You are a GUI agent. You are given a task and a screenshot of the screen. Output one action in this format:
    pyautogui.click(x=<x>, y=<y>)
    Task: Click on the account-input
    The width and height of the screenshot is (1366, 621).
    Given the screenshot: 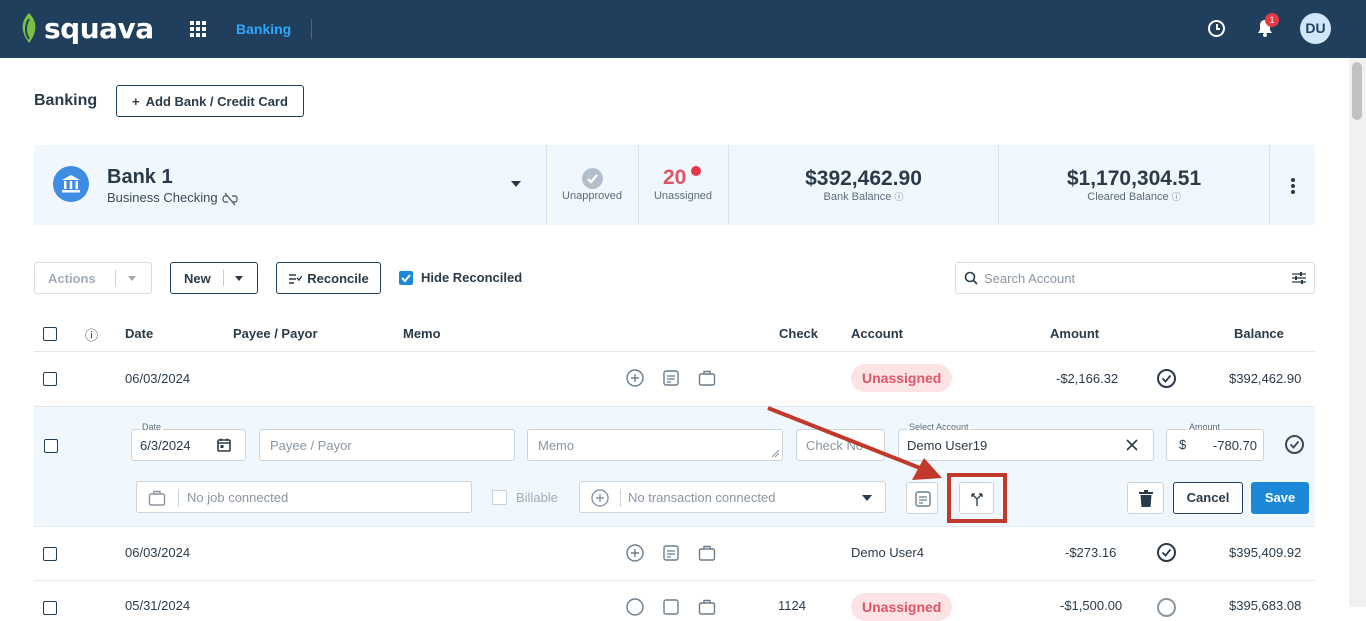 What is the action you would take?
    pyautogui.click(x=1007, y=445)
    